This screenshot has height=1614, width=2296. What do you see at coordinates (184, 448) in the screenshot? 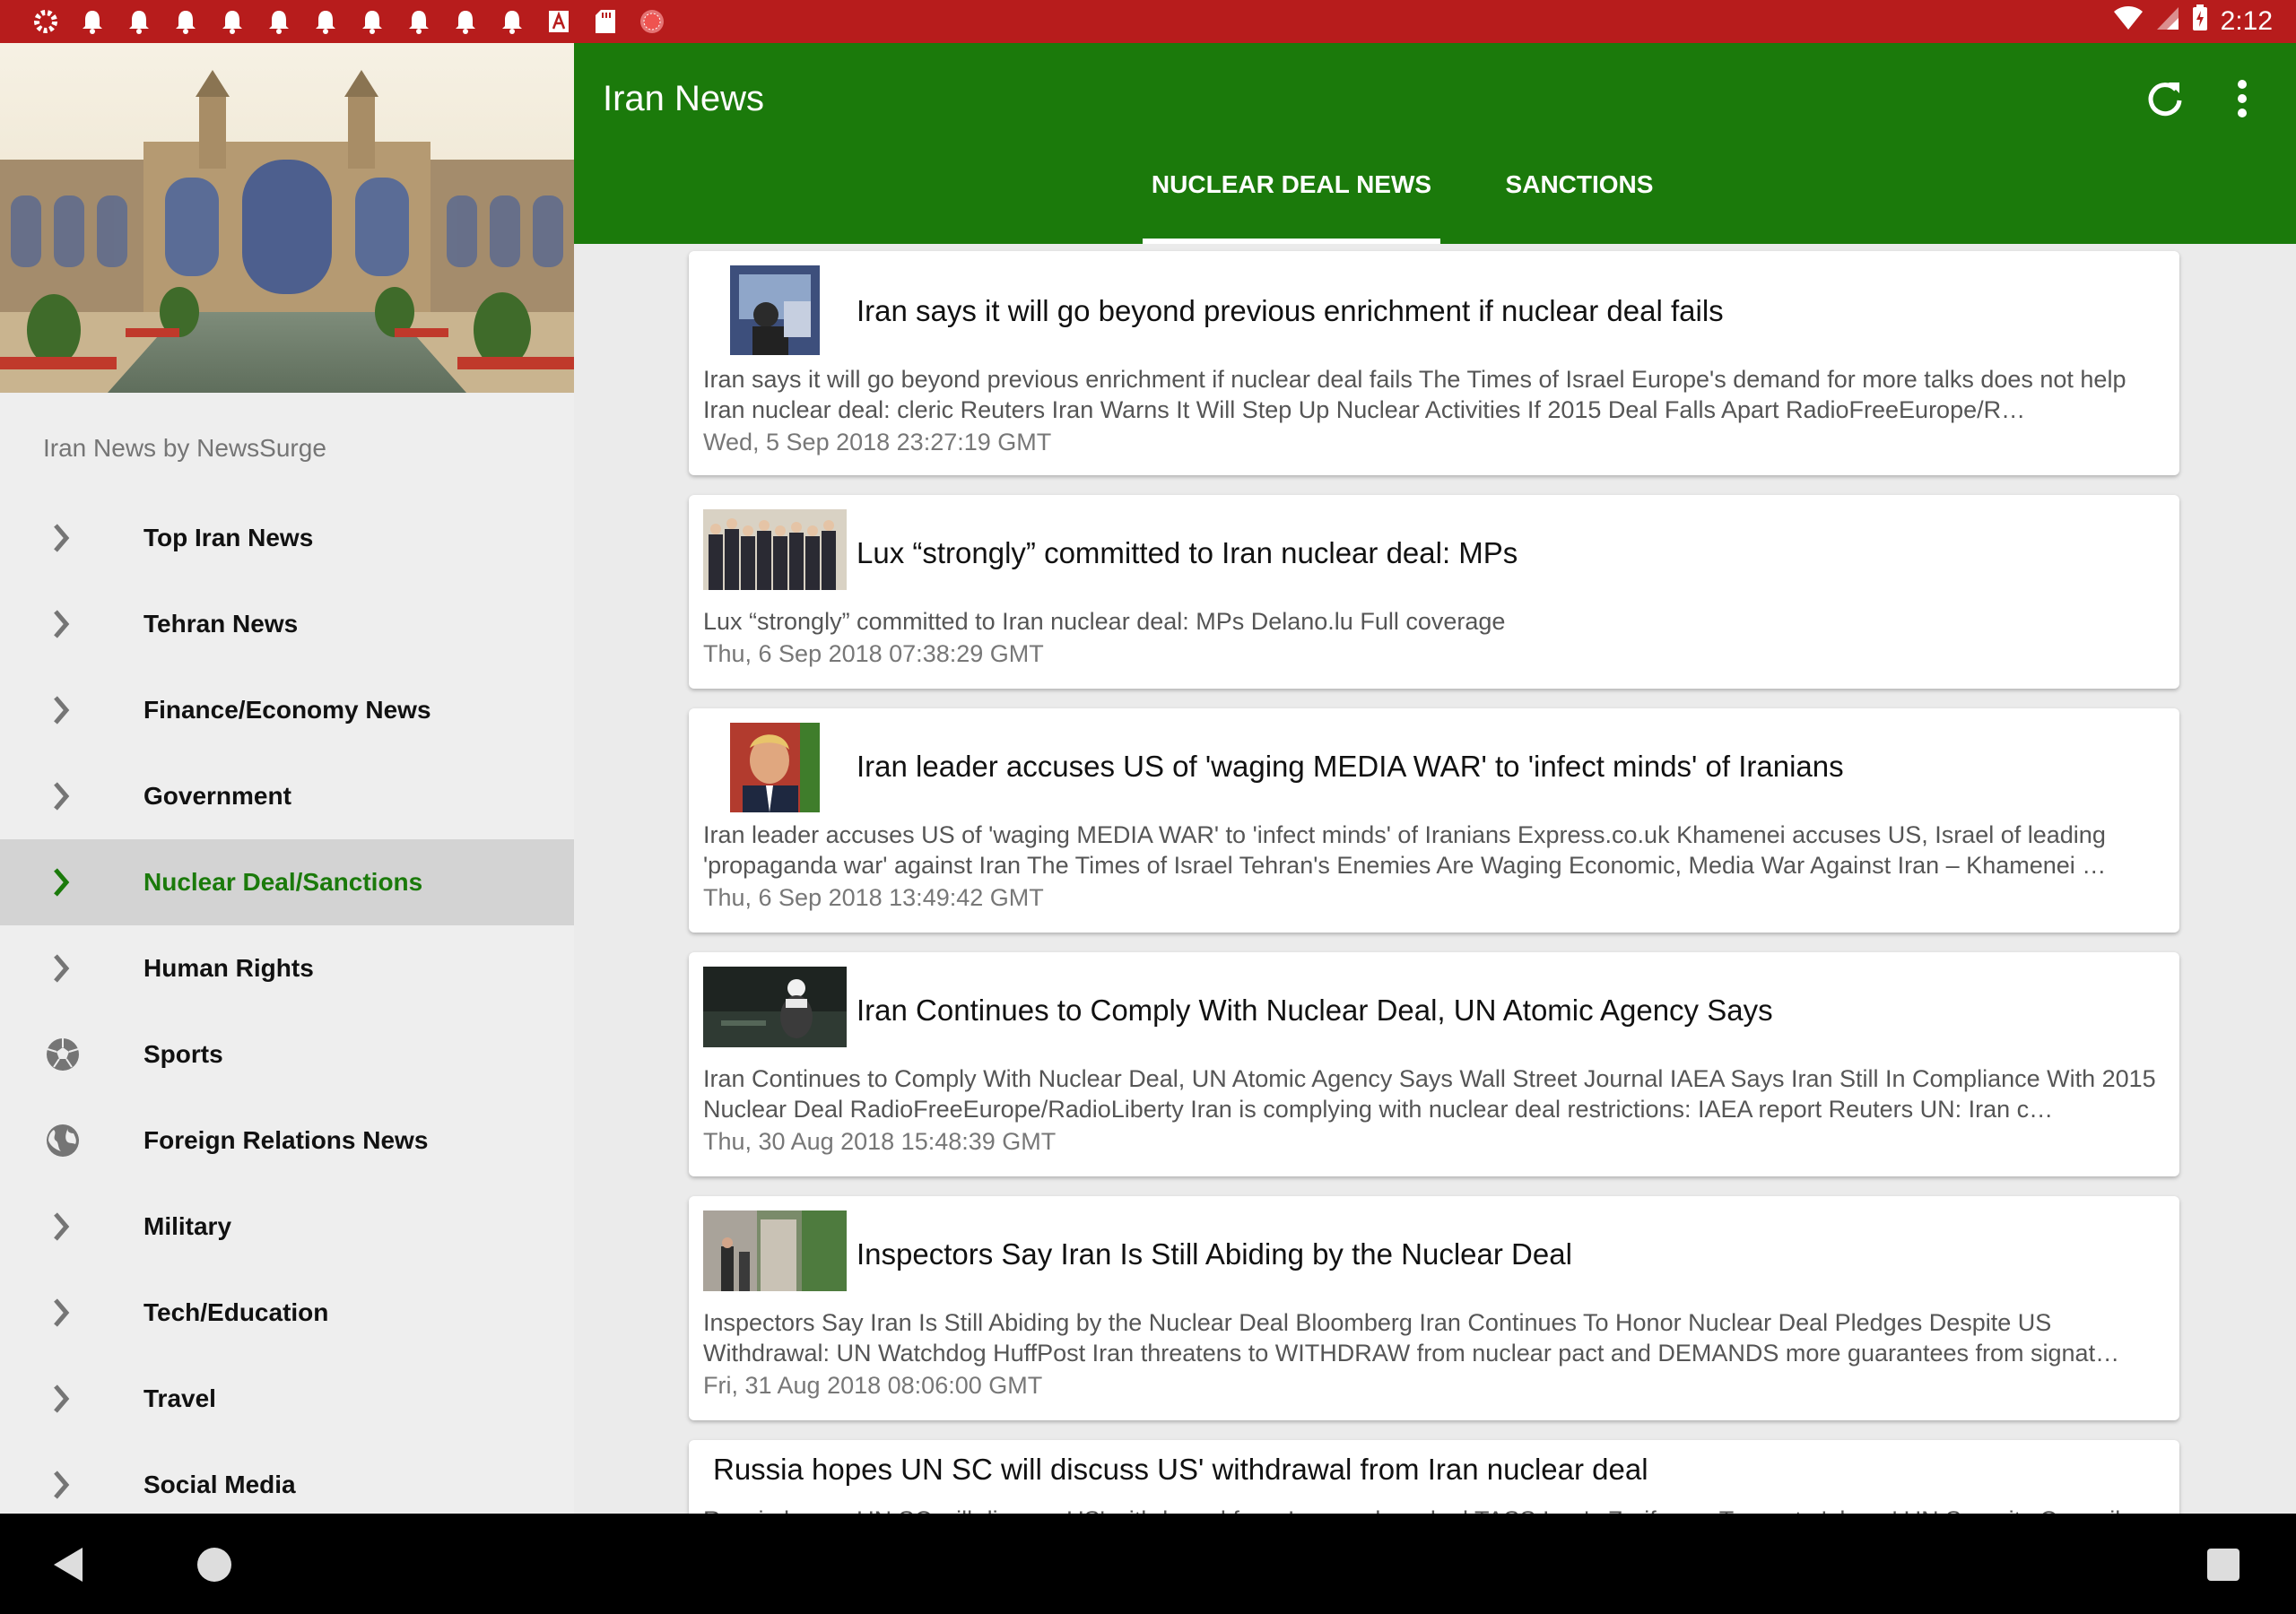
I see `drawer-subtitle: Iran News by NewsSurge` at bounding box center [184, 448].